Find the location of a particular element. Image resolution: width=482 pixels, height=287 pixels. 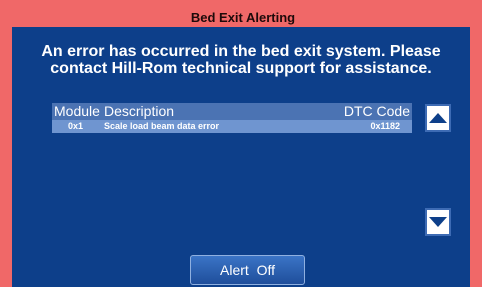

scroll-up-button is located at coordinates (438, 118).